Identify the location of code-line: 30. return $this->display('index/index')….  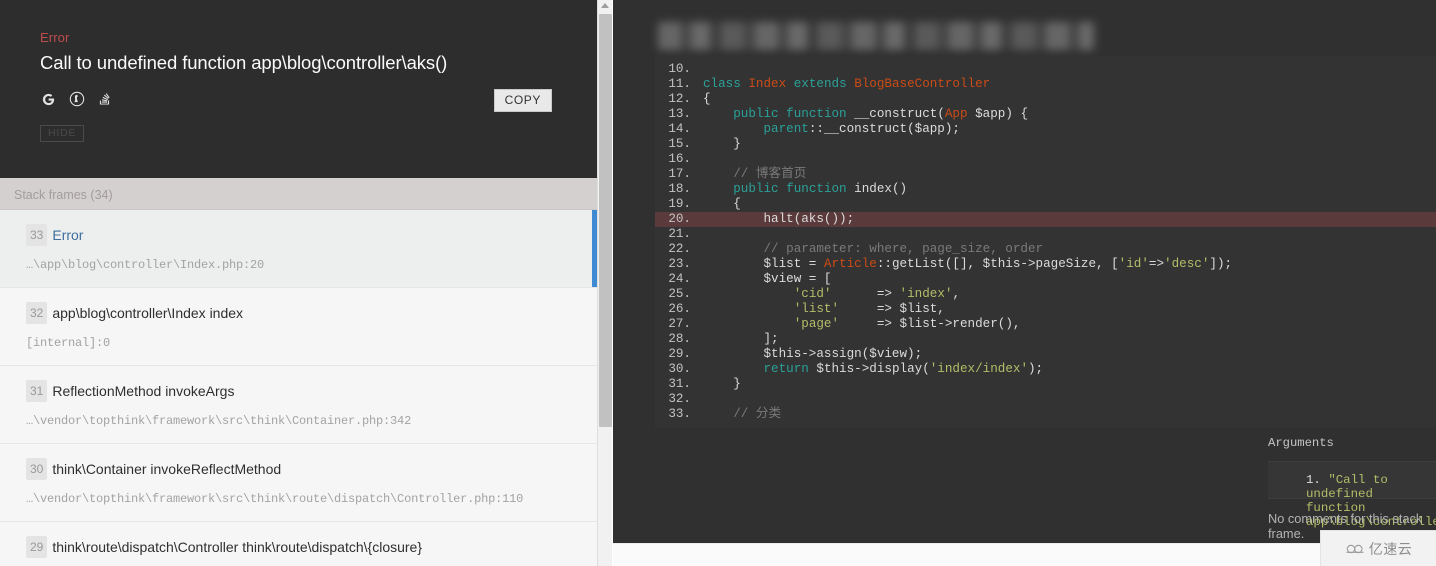
(856, 369).